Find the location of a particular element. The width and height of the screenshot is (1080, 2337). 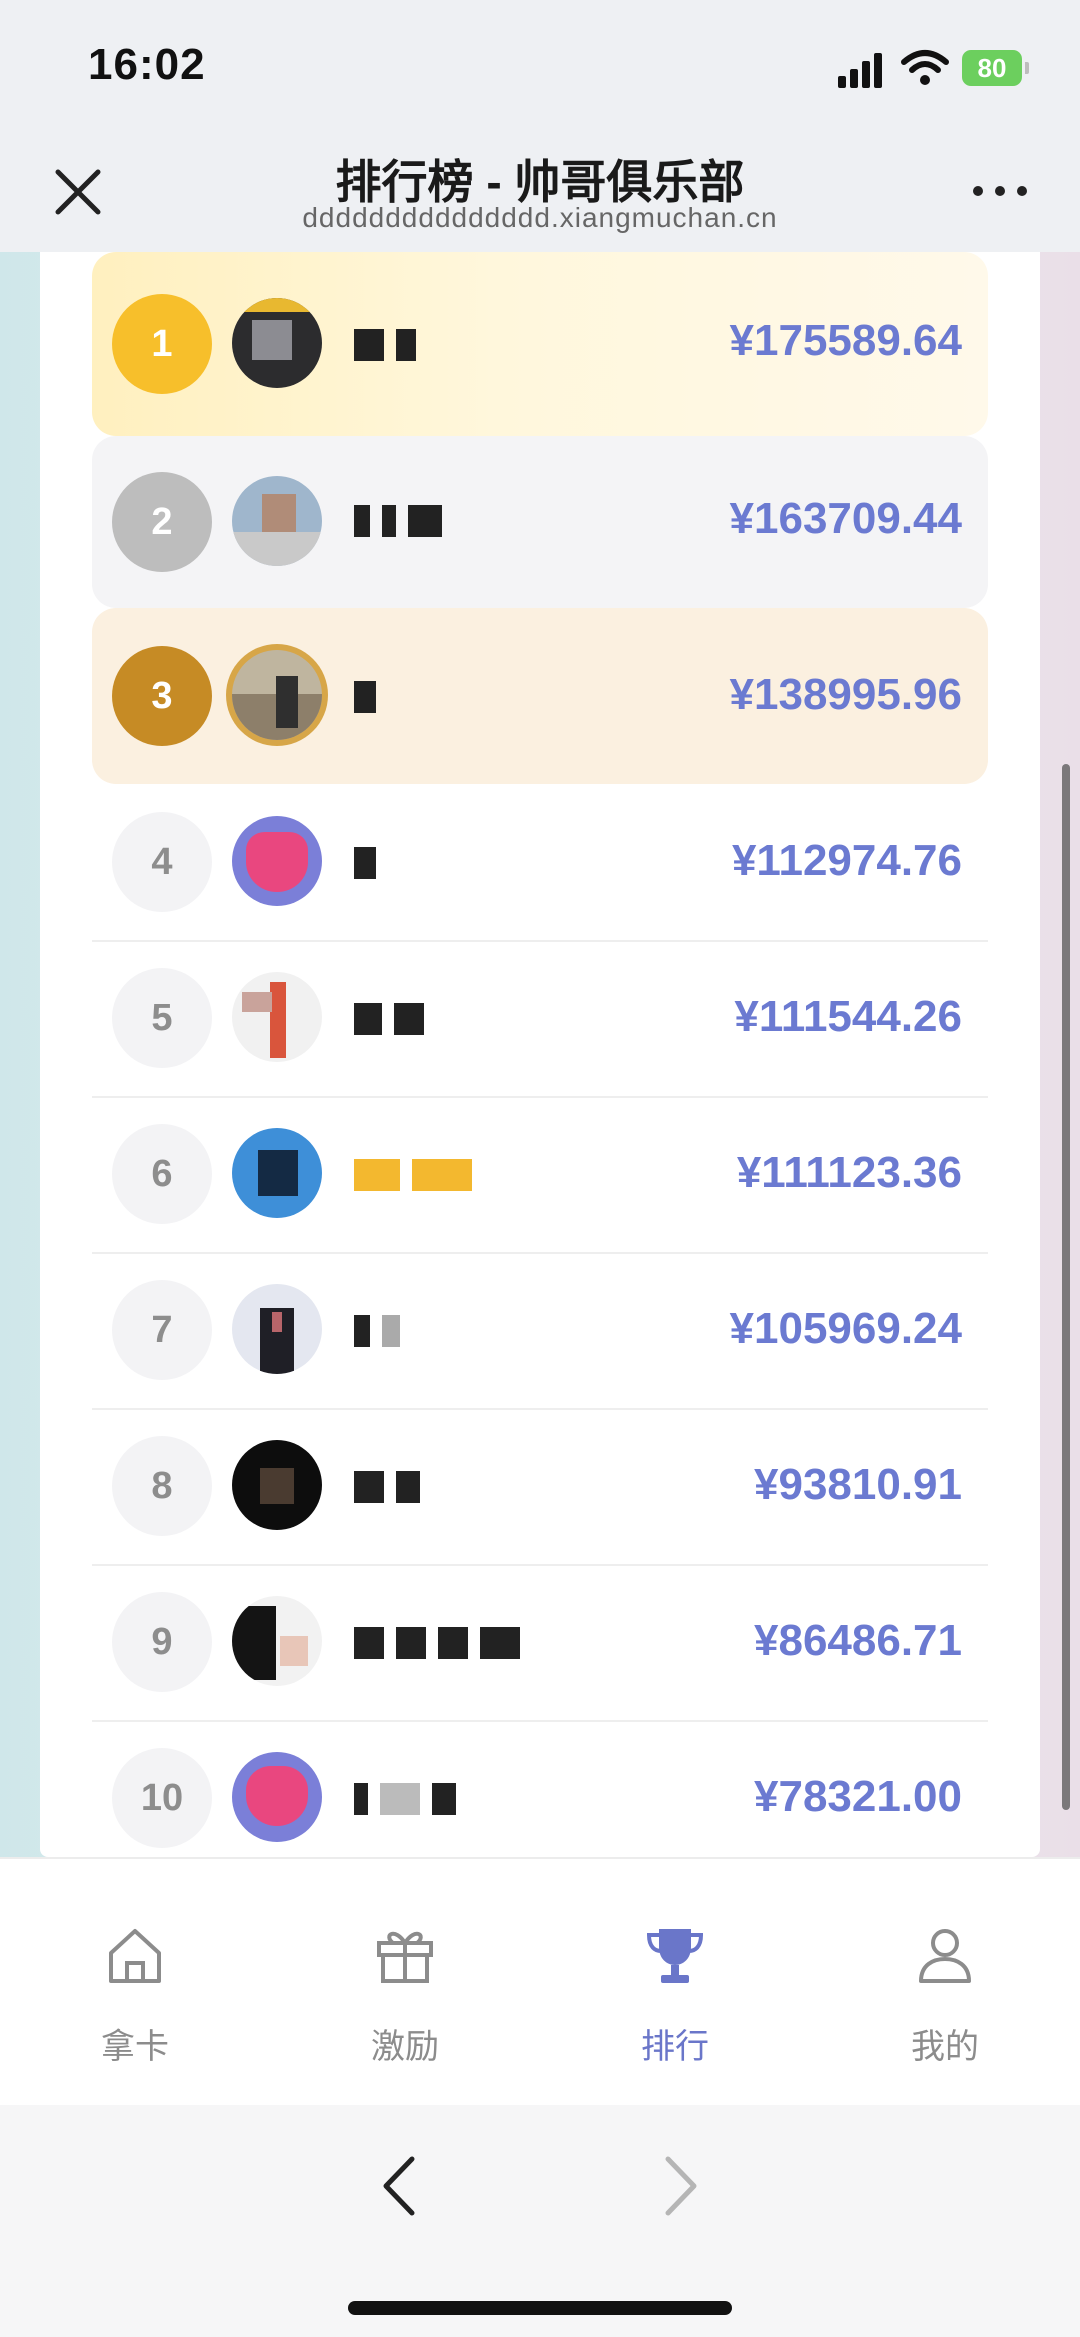

leaderboard-row-2: 2 ¥163709.44 is located at coordinates (540, 522).